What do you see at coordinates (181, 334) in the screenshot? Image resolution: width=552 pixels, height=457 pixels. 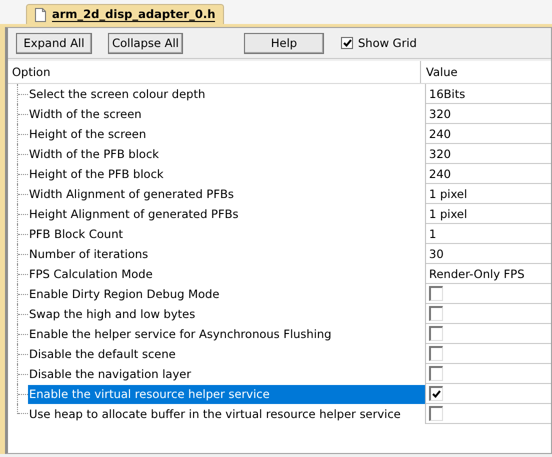 I see `option-label: Enable the helper service for Asynchronous Flushing` at bounding box center [181, 334].